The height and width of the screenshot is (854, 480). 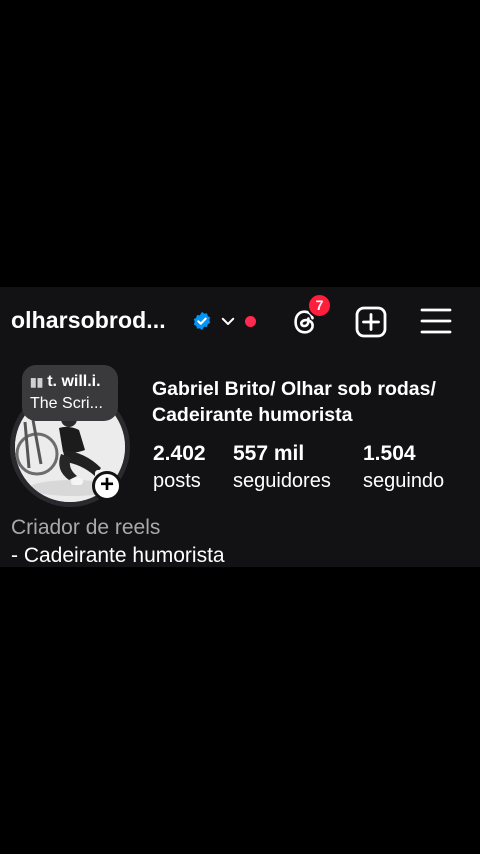 I want to click on plus-square-icon, so click(x=371, y=322).